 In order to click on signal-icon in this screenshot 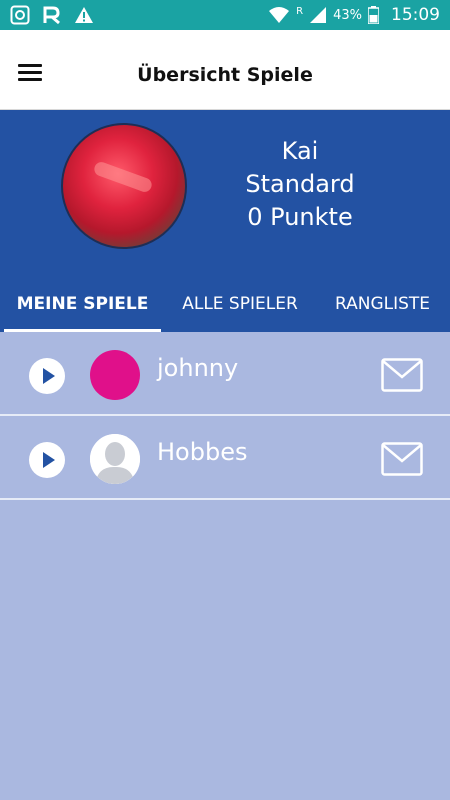, I will do `click(318, 15)`.